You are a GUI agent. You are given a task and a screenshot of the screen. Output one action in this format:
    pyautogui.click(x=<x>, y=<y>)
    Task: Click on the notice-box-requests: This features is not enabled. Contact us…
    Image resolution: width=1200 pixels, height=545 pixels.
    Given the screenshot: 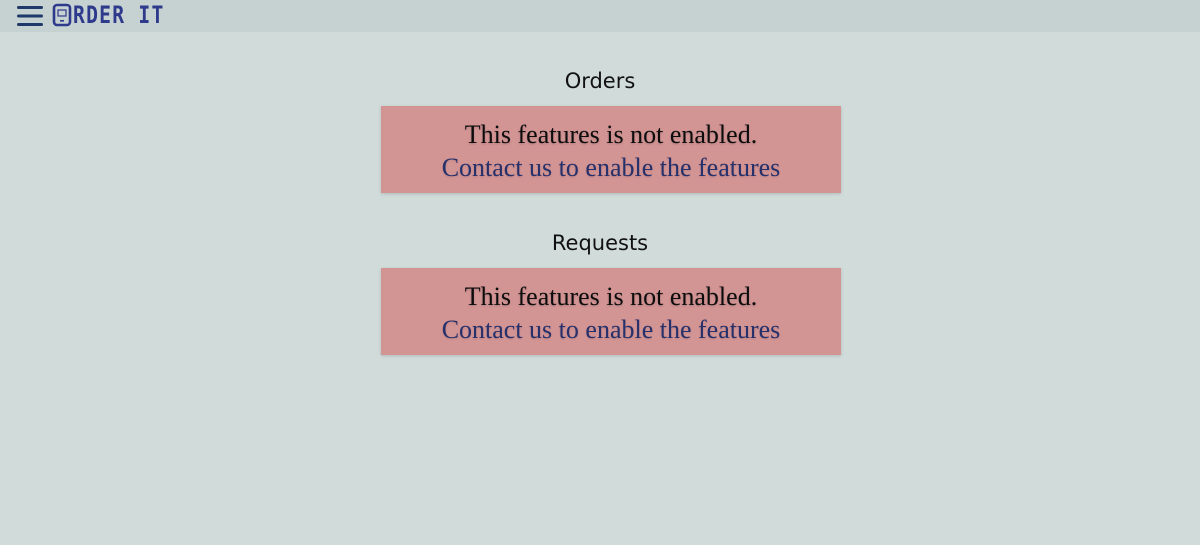 What is the action you would take?
    pyautogui.click(x=611, y=311)
    